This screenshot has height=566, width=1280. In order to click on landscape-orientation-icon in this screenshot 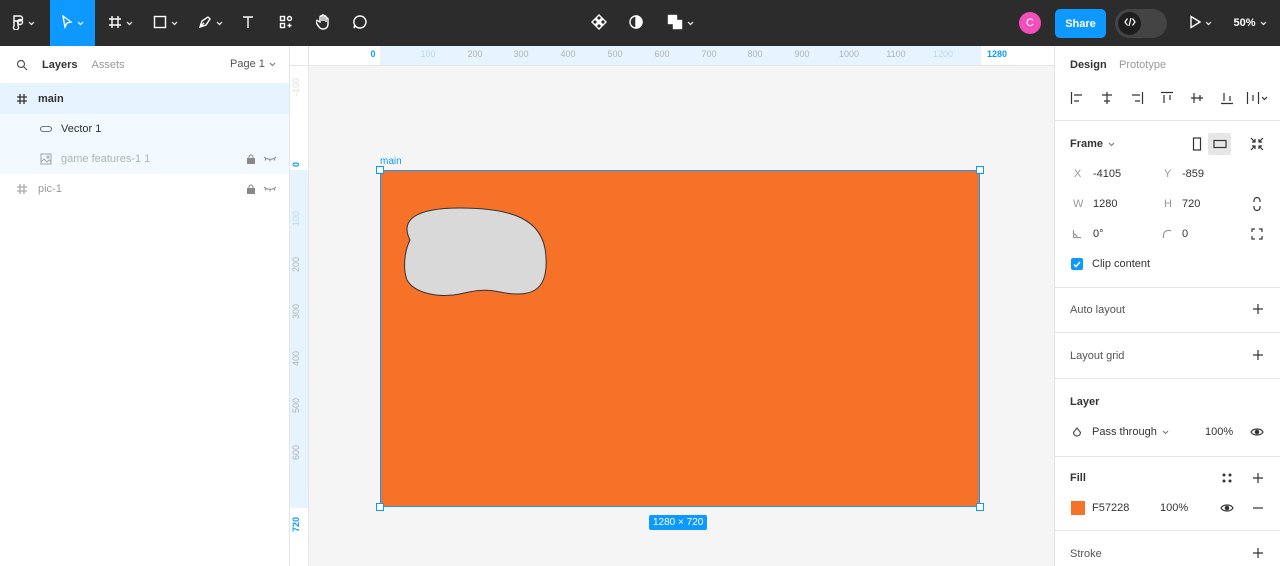, I will do `click(1219, 144)`.